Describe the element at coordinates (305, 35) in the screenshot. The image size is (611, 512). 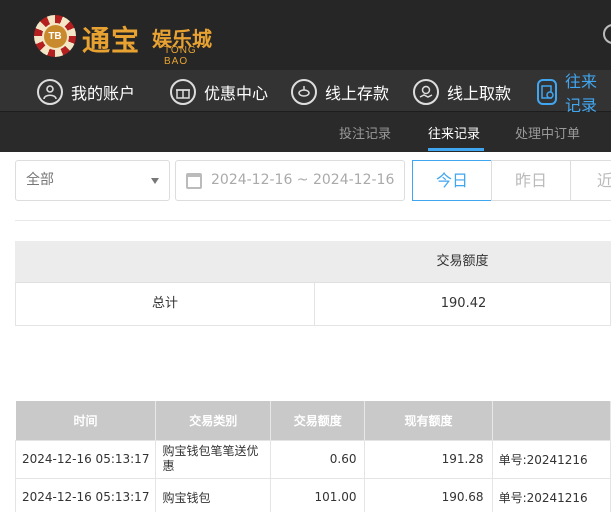
I see `site-header: TB 通宝 娱乐城 TONG BAO` at that location.